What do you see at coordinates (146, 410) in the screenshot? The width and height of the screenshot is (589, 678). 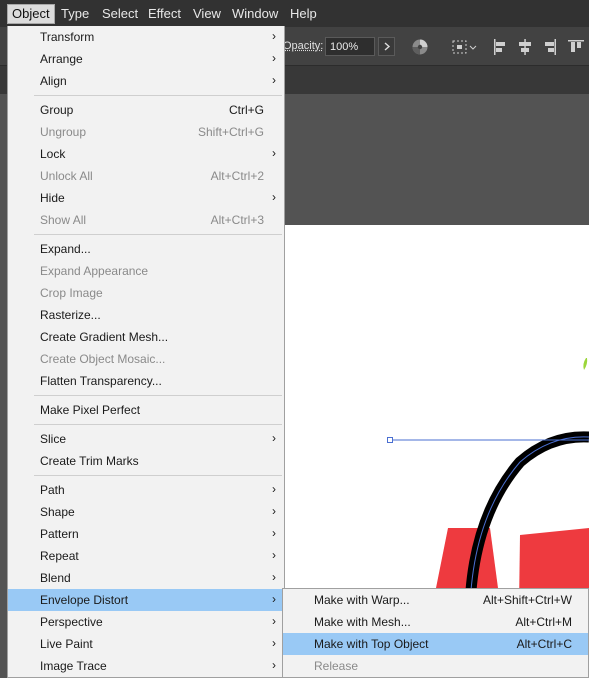 I see `menu-item-make-pixel-perfect: Make Pixel Perfect` at bounding box center [146, 410].